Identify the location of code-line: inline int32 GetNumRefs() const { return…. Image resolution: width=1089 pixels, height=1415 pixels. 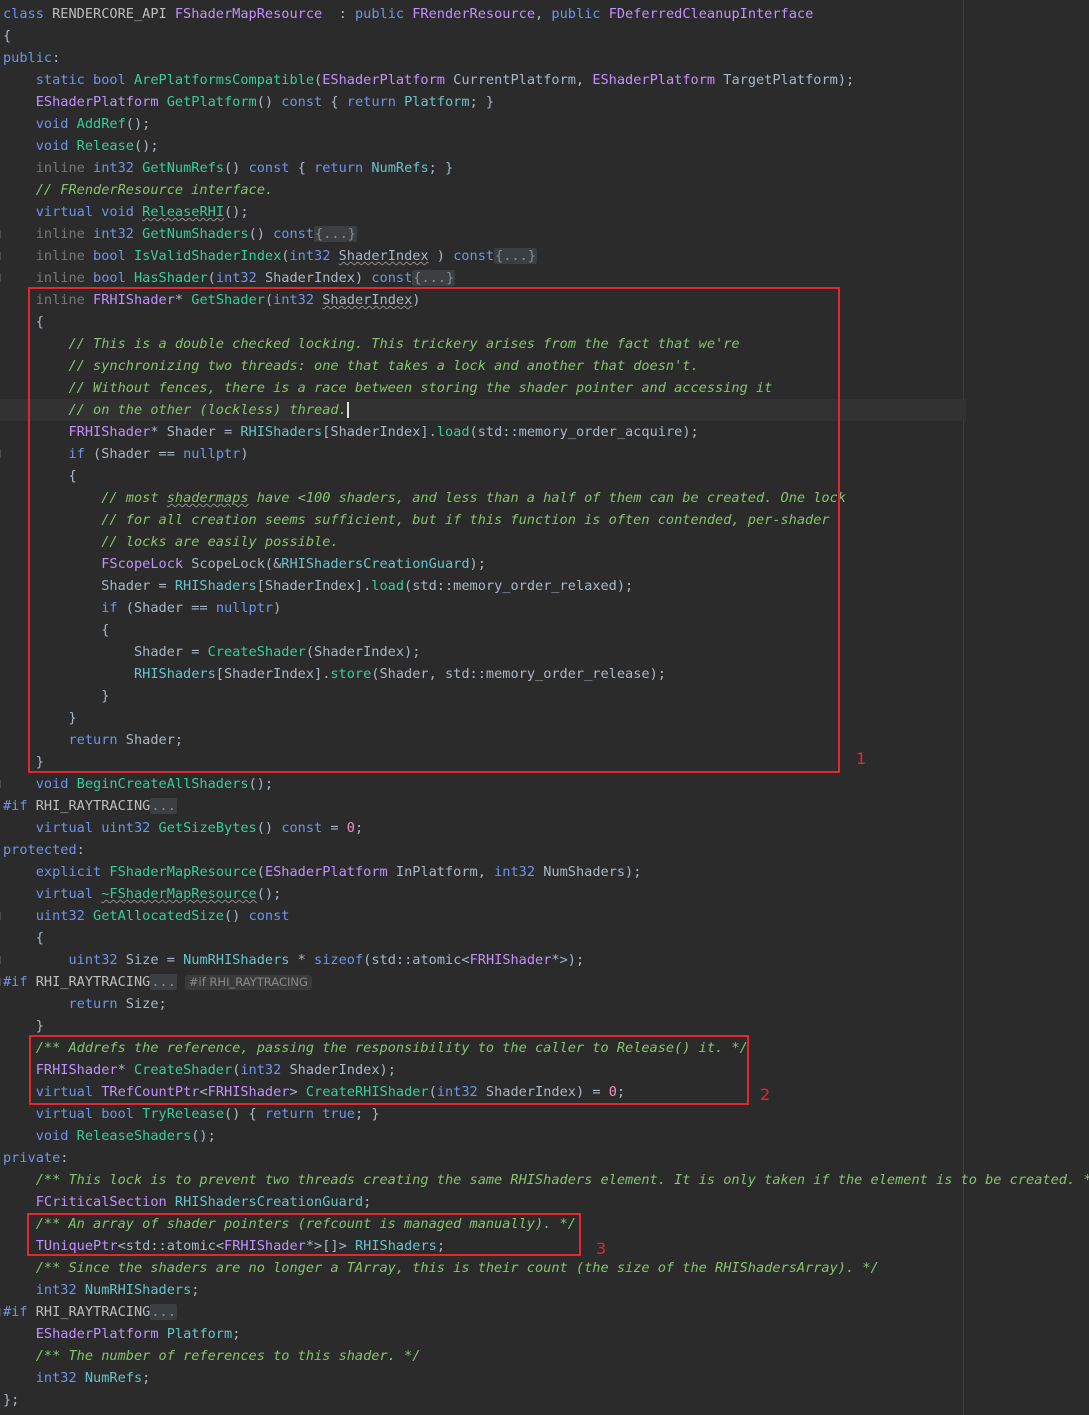
(228, 168).